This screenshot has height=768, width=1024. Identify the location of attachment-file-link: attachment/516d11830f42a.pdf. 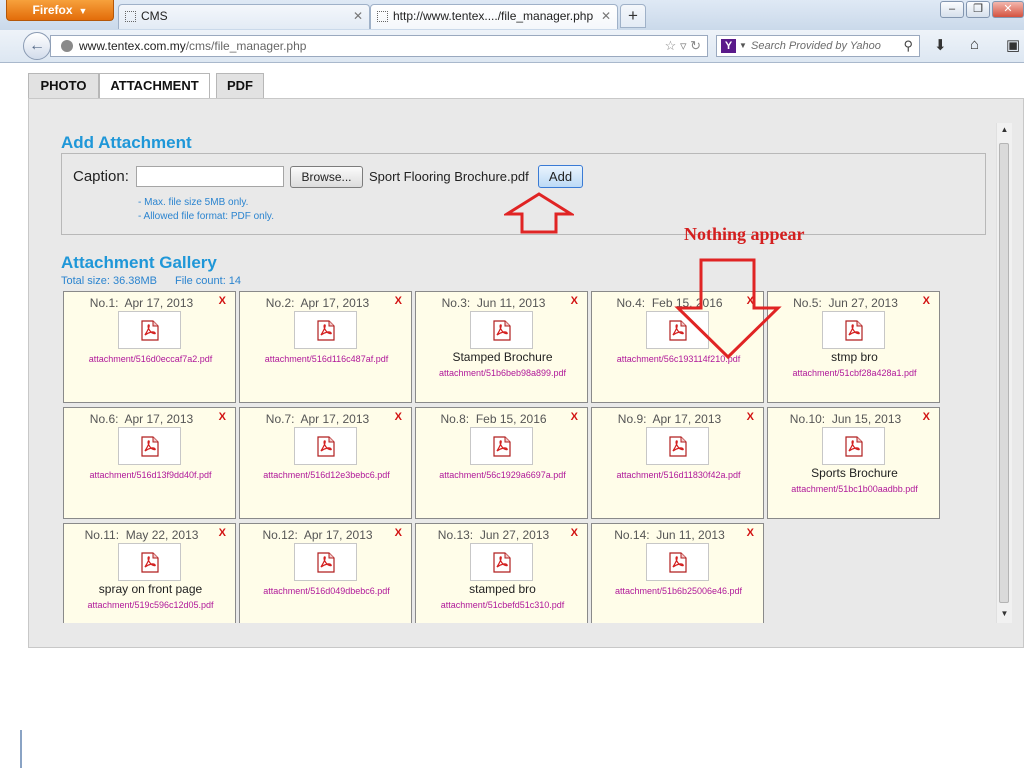
(678, 475).